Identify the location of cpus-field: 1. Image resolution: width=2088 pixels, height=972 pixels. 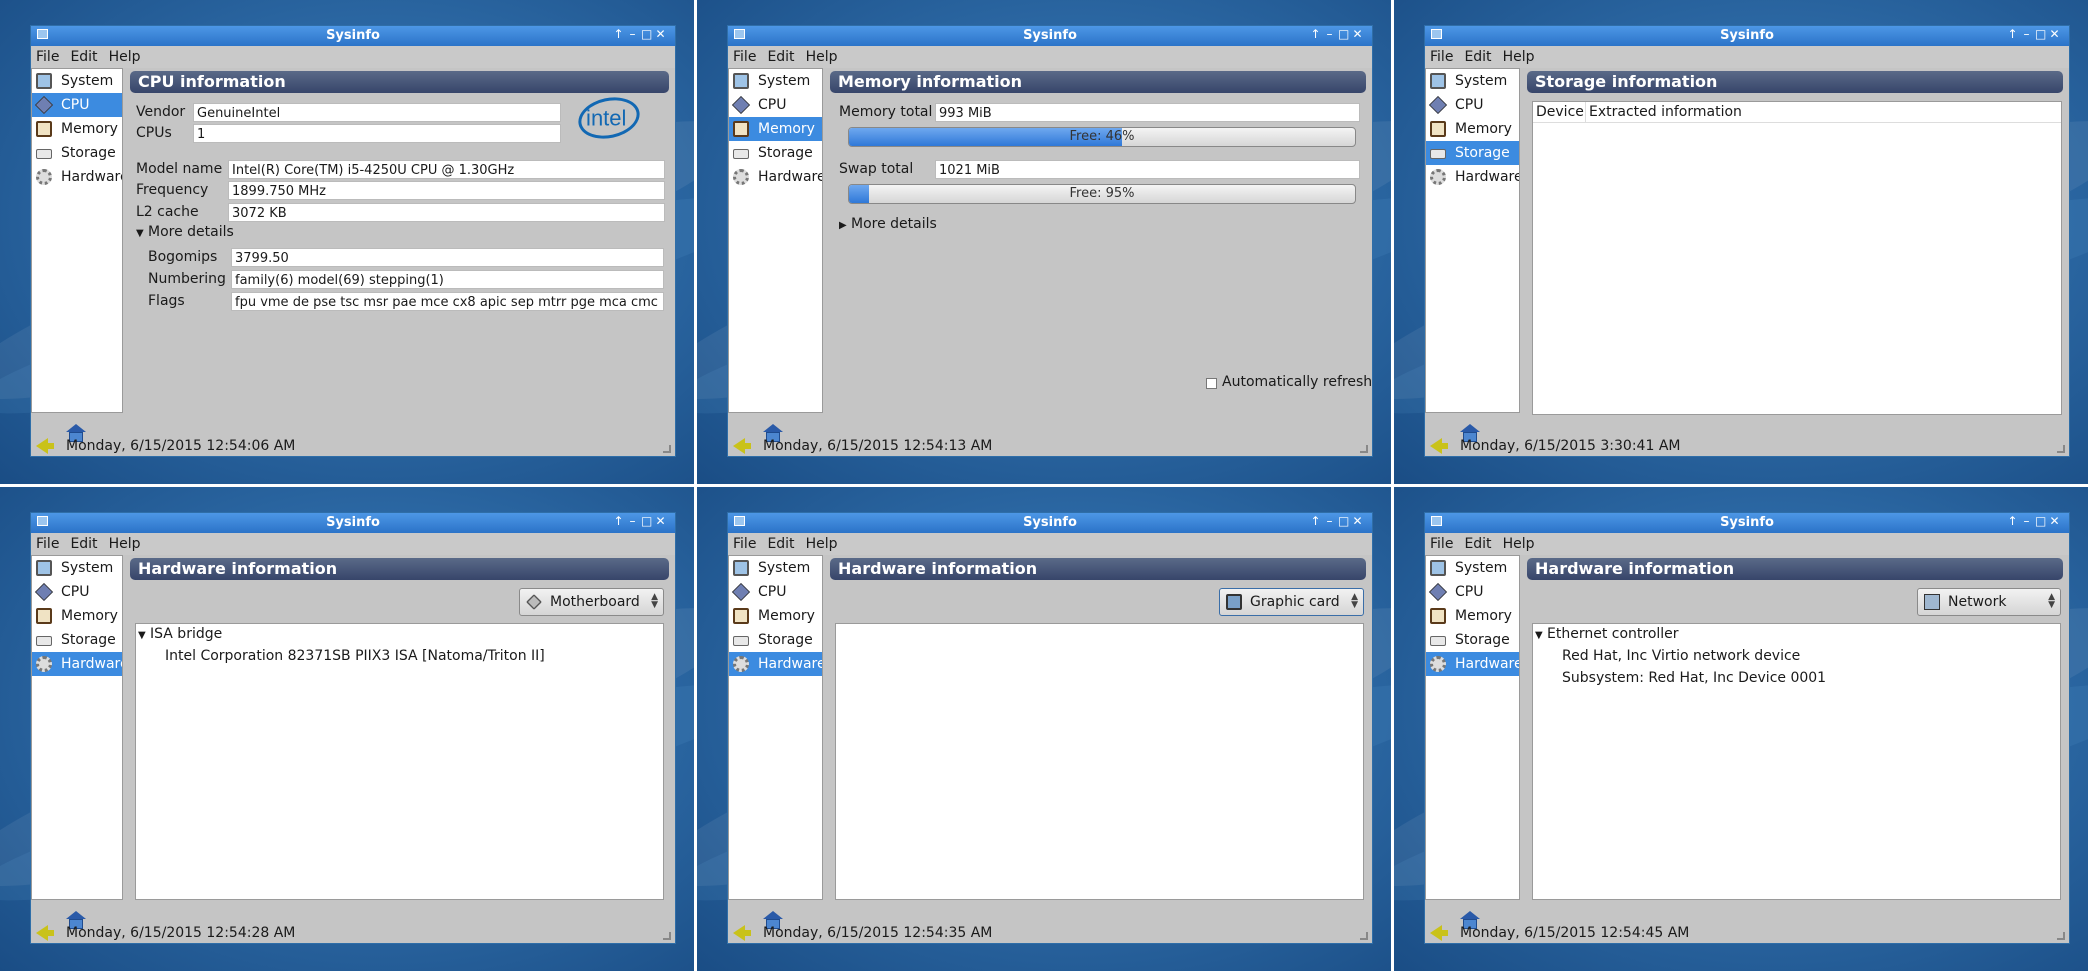
(377, 133).